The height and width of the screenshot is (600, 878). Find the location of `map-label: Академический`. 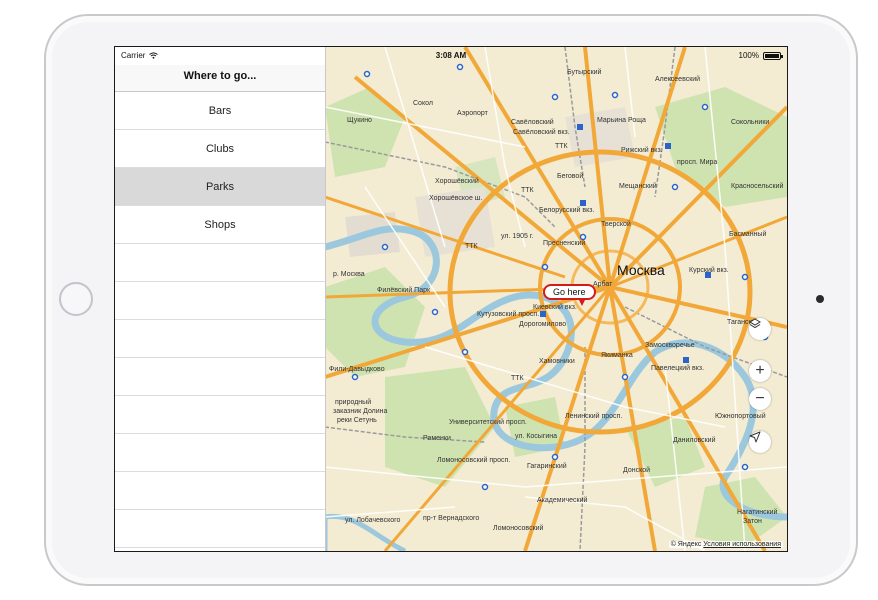

map-label: Академический is located at coordinates (562, 500).